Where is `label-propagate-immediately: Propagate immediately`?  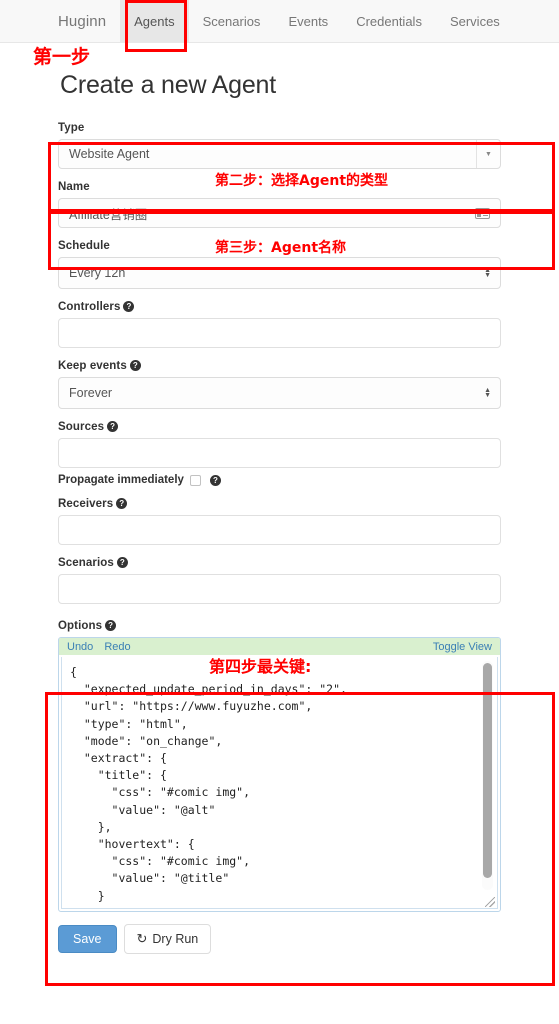
label-propagate-immediately: Propagate immediately is located at coordinates (121, 480).